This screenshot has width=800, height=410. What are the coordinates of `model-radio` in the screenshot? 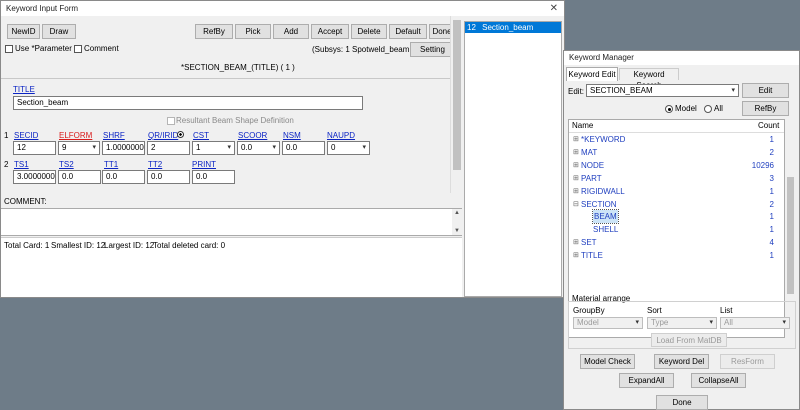 It's located at (669, 109).